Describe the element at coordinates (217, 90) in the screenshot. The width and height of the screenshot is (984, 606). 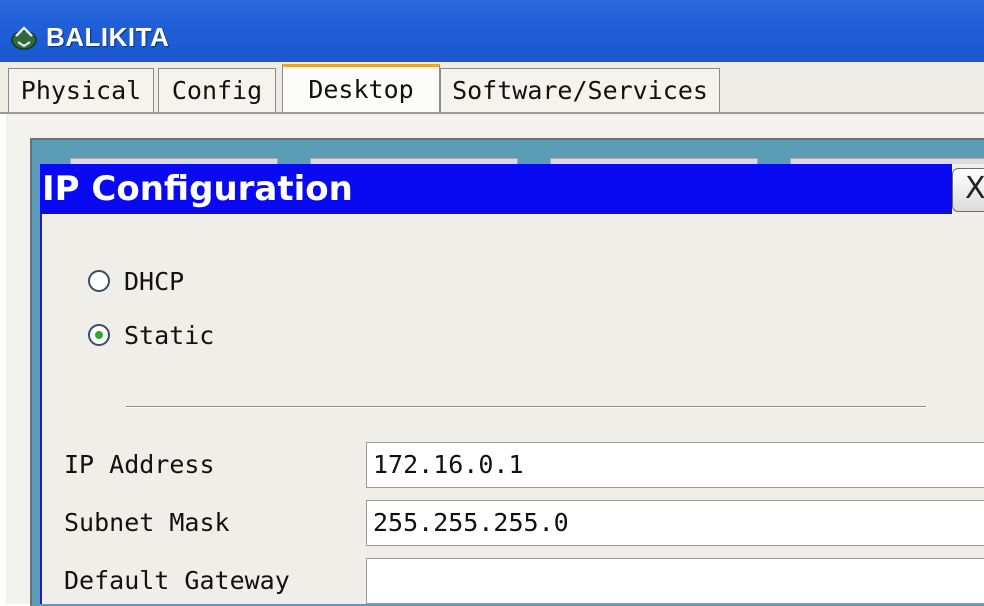
I see `tab-config: Config` at that location.